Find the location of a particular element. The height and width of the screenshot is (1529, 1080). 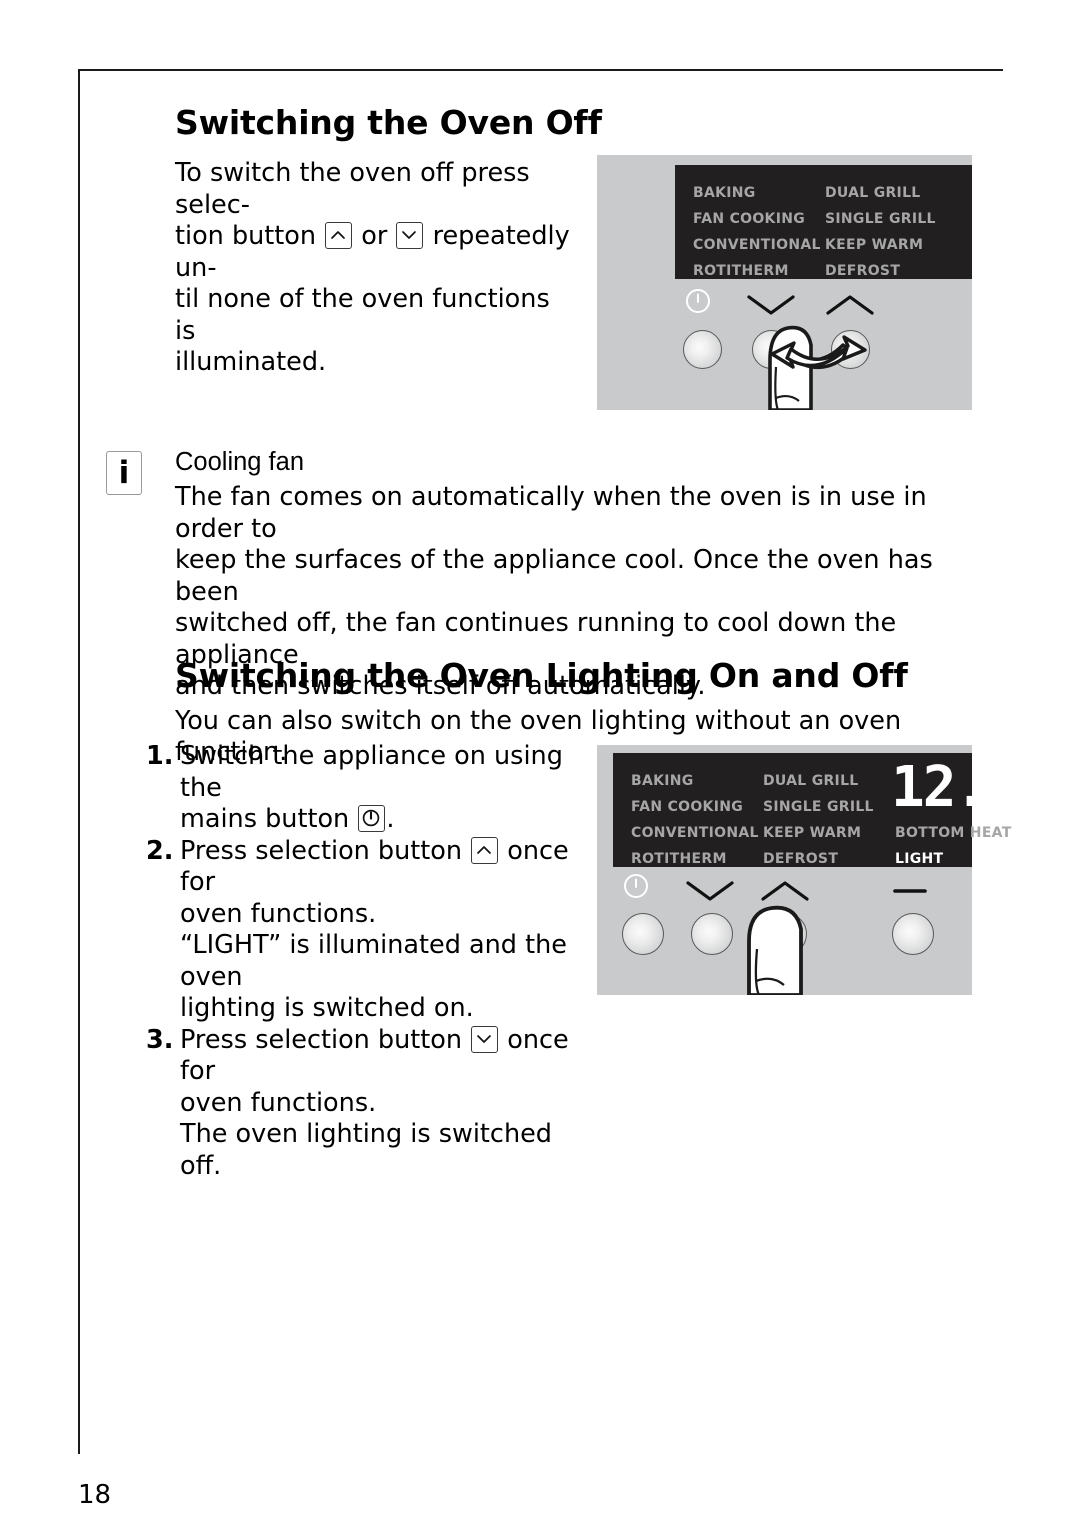

step-3-line-2: oven functions. is located at coordinates (278, 1102).